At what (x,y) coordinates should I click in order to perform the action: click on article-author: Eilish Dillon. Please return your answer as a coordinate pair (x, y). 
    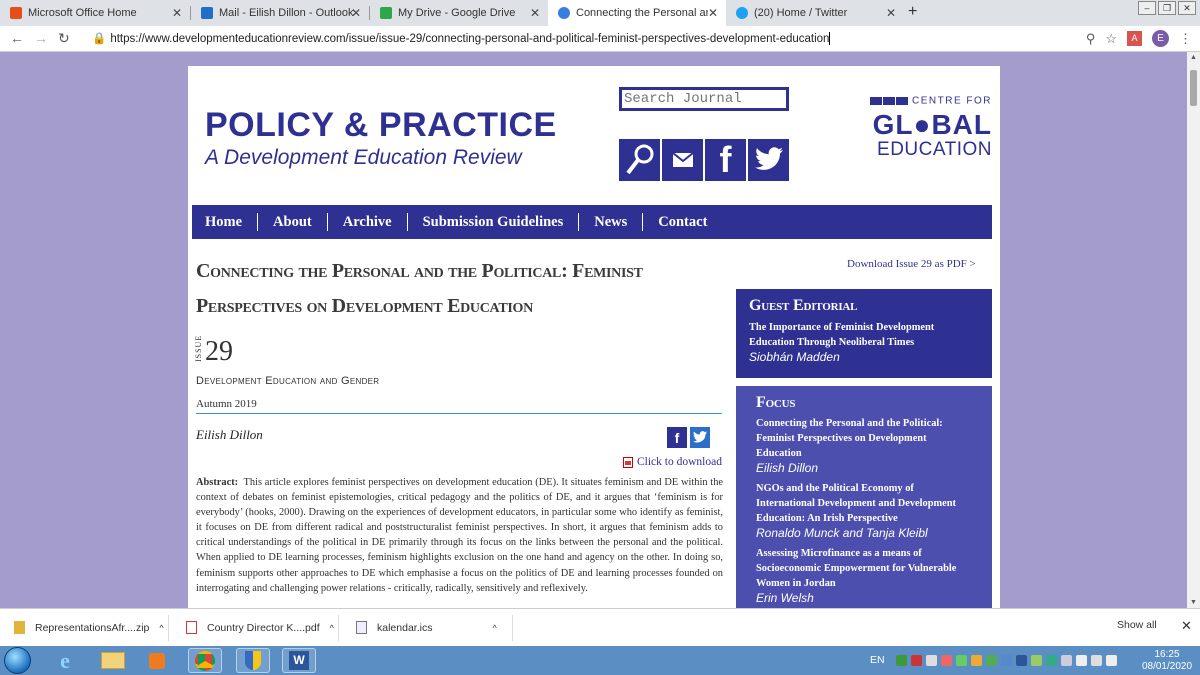
    Looking at the image, I should click on (229, 434).